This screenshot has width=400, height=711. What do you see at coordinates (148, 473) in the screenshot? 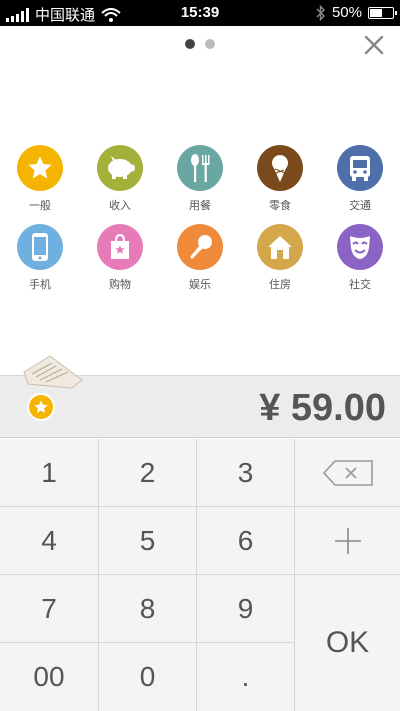
I see `key-2: 2` at bounding box center [148, 473].